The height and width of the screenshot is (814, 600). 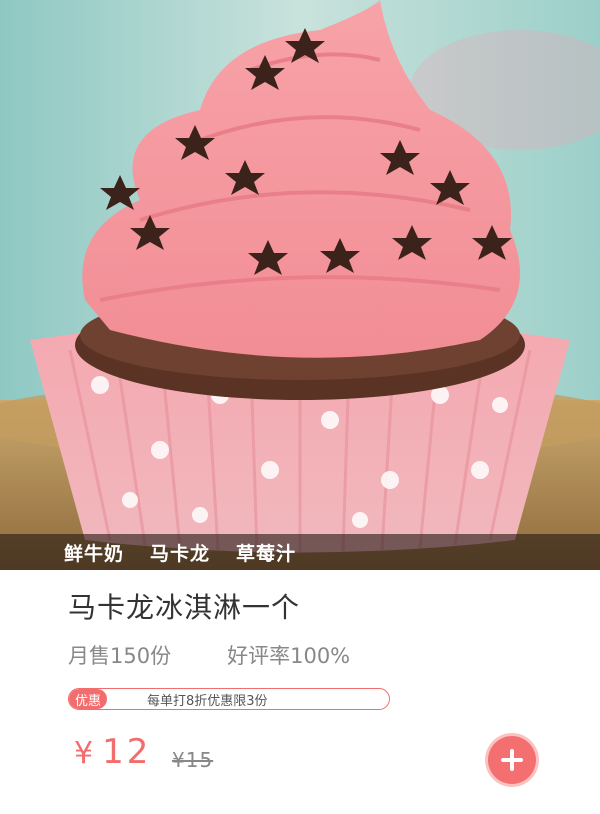 I want to click on original-price: ¥15, so click(x=193, y=760).